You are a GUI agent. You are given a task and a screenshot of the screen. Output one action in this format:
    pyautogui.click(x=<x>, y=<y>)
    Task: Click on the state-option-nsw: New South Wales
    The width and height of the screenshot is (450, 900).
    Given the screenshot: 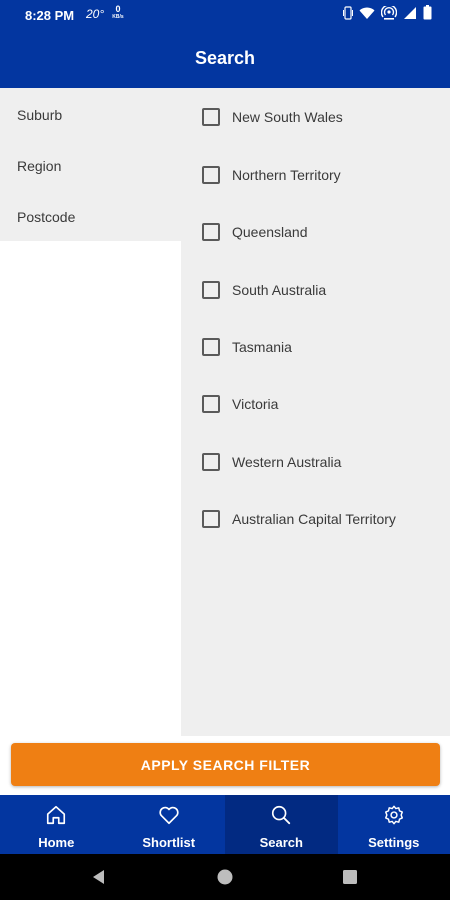 What is the action you would take?
    pyautogui.click(x=272, y=117)
    